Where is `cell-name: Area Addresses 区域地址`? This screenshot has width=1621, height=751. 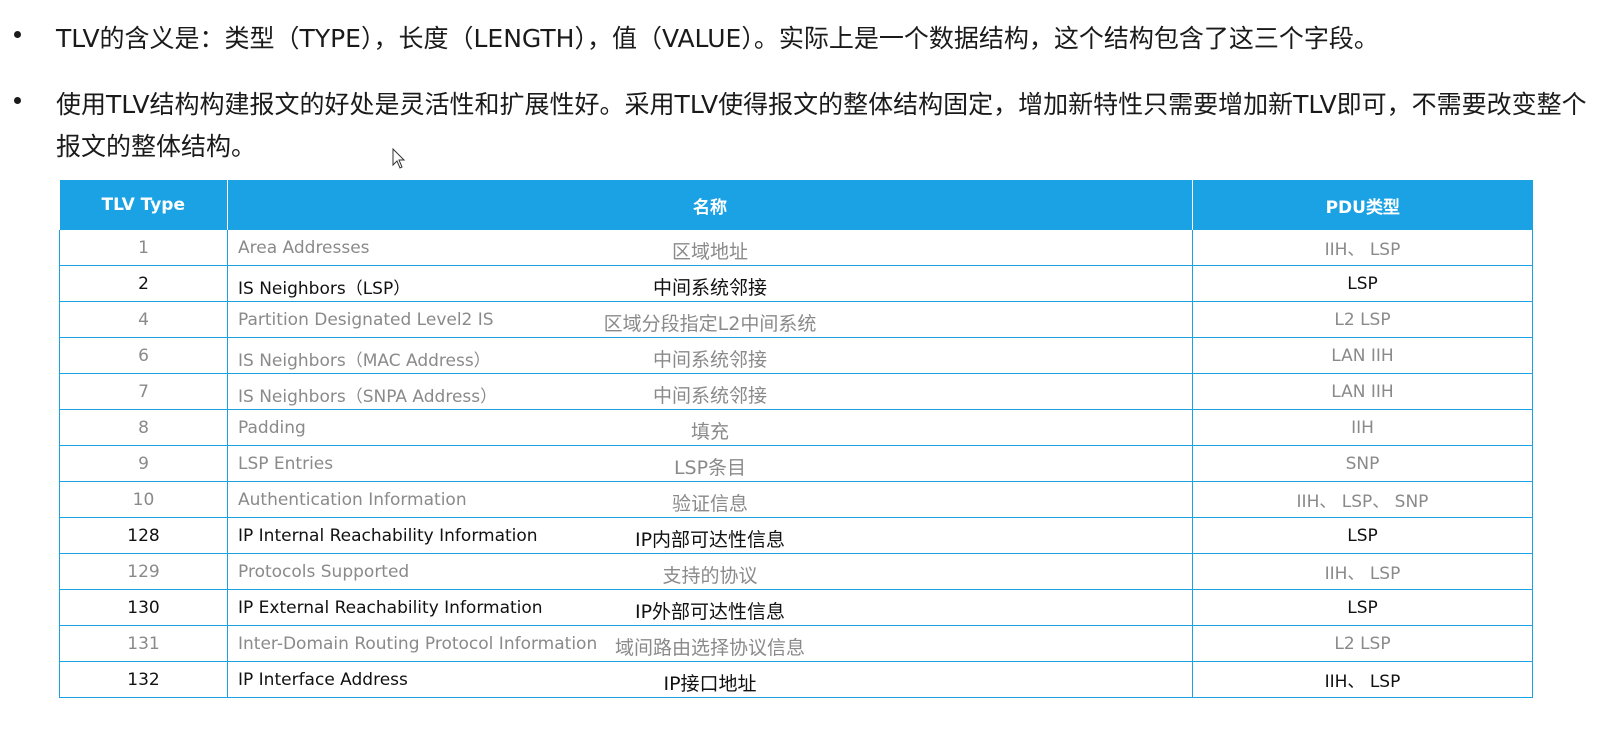
cell-name: Area Addresses 区域地址 is located at coordinates (710, 248).